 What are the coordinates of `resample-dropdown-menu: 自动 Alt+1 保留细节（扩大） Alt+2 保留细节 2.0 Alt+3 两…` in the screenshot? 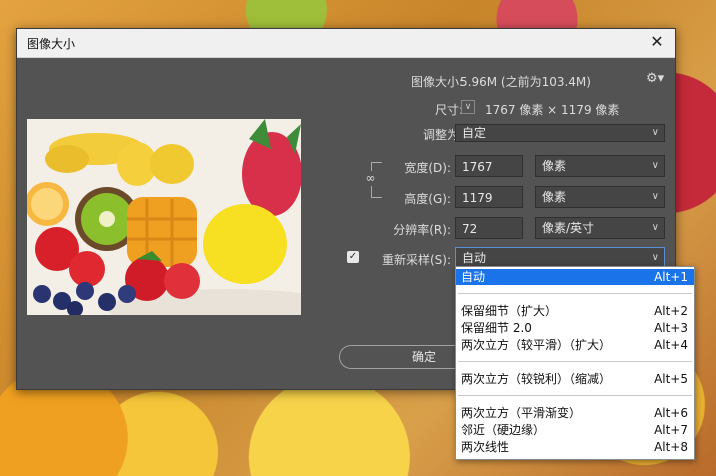 It's located at (575, 363).